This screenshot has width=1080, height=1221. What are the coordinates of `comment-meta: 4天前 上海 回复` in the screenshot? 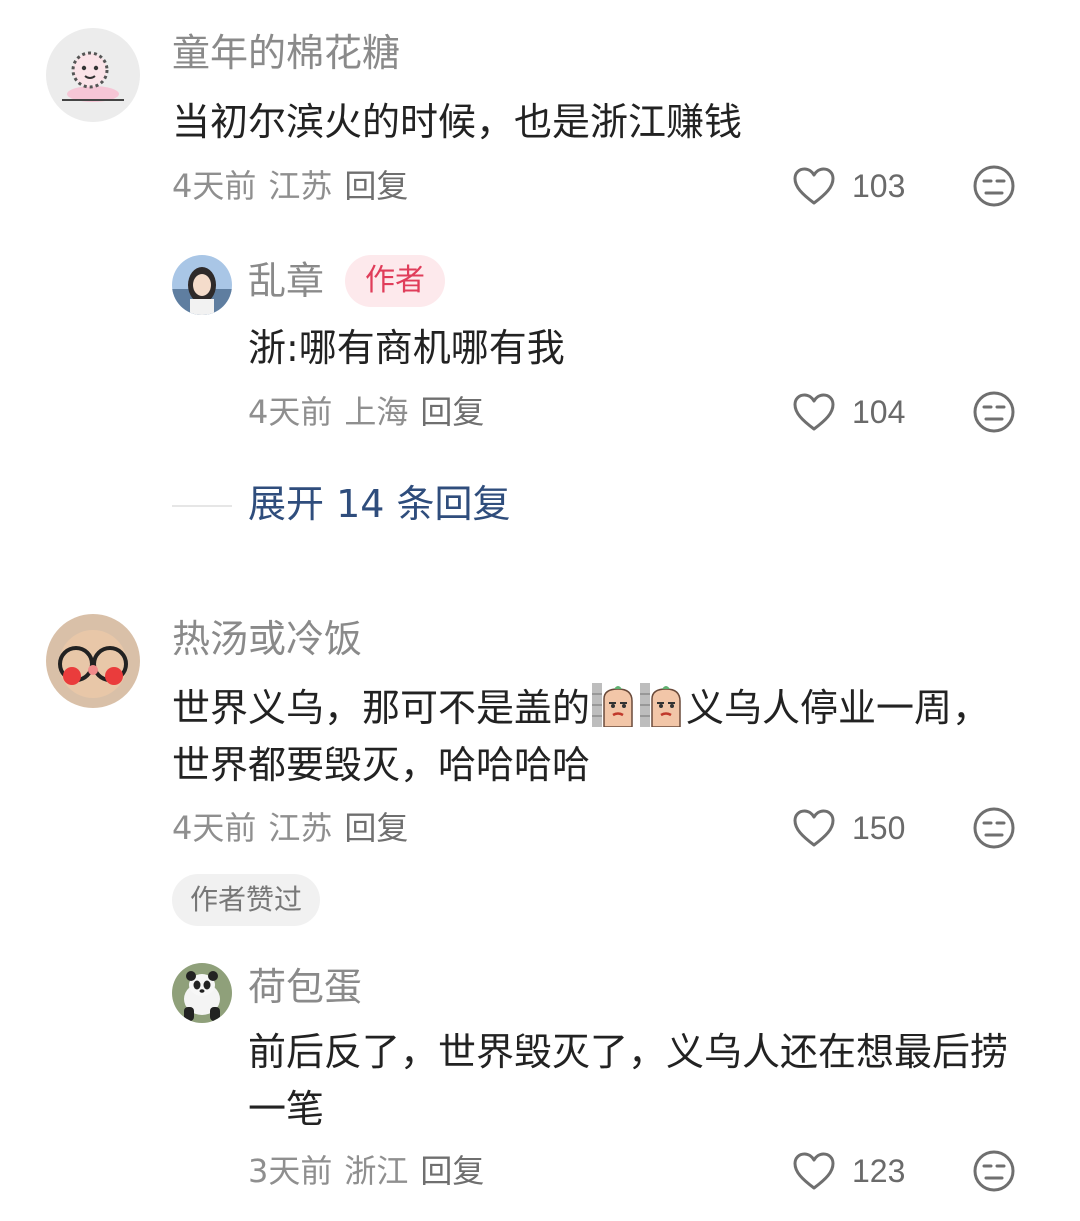 It's located at (366, 412).